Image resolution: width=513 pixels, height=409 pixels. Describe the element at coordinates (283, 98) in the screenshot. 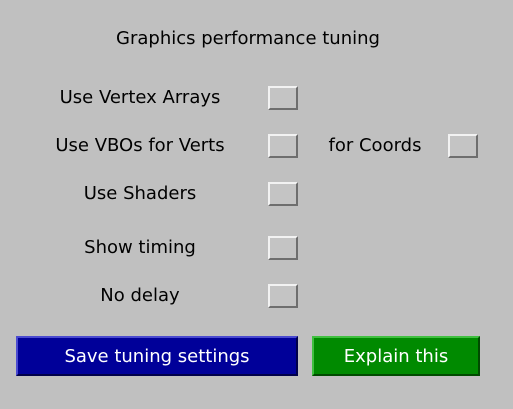

I see `vertex-arrays-checkbox` at that location.